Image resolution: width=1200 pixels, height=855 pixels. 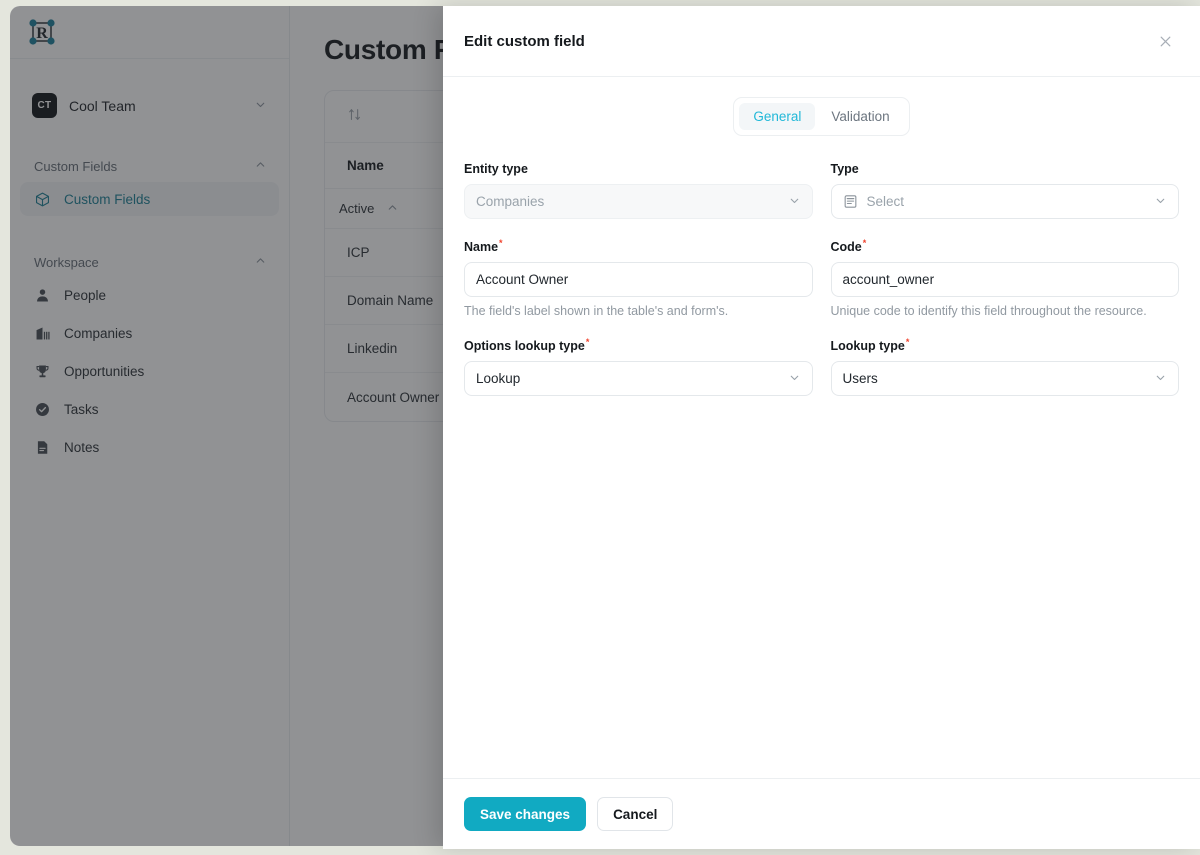 What do you see at coordinates (846, 247) in the screenshot?
I see `label-code-text: Code` at bounding box center [846, 247].